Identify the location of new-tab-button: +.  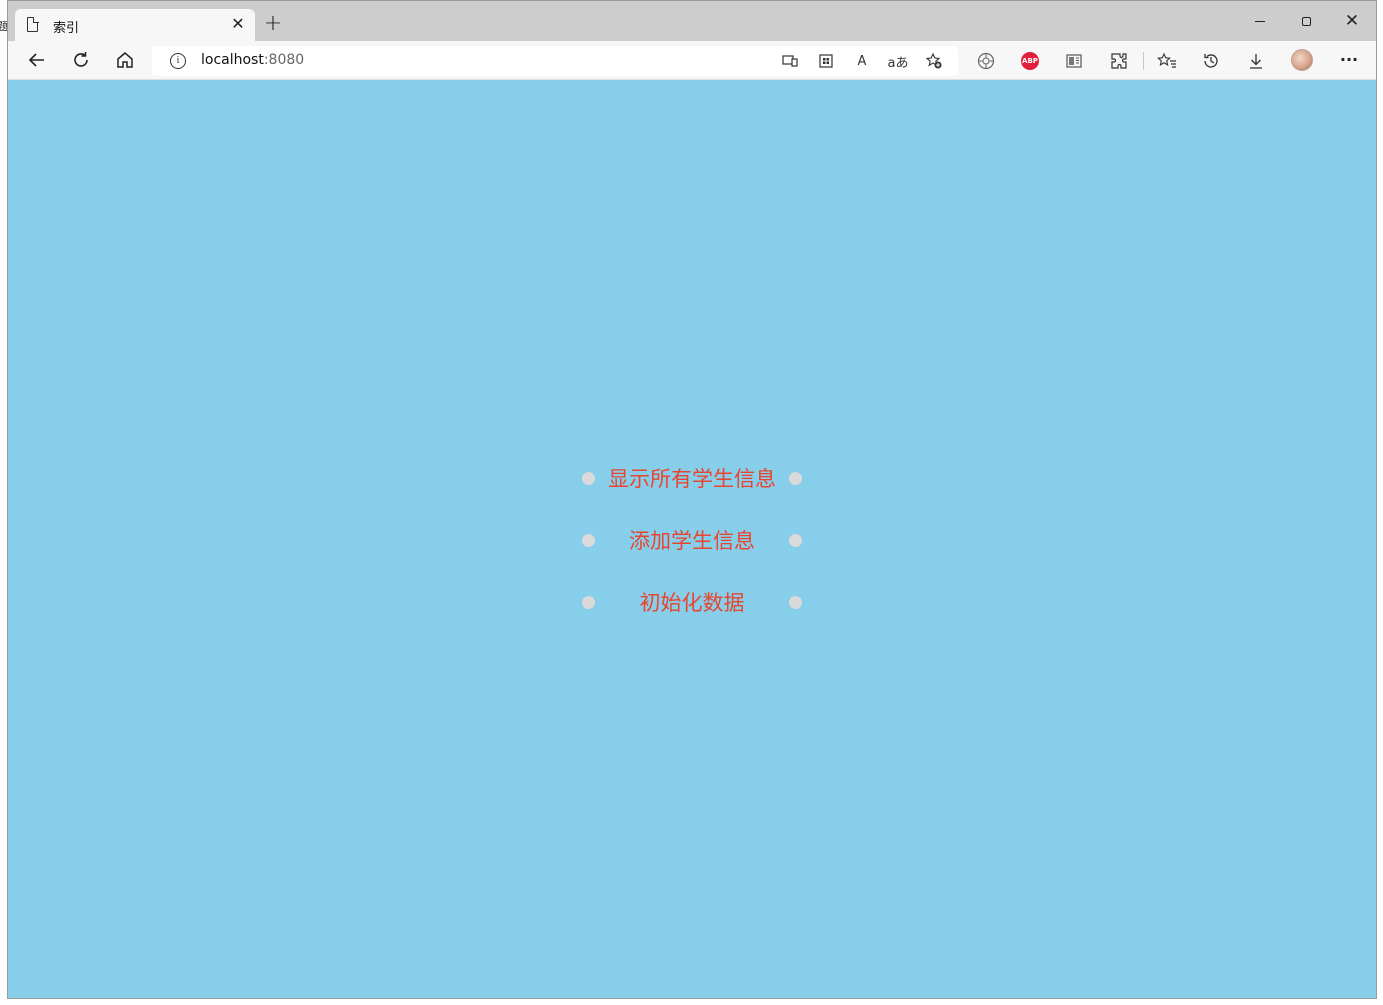
(273, 24).